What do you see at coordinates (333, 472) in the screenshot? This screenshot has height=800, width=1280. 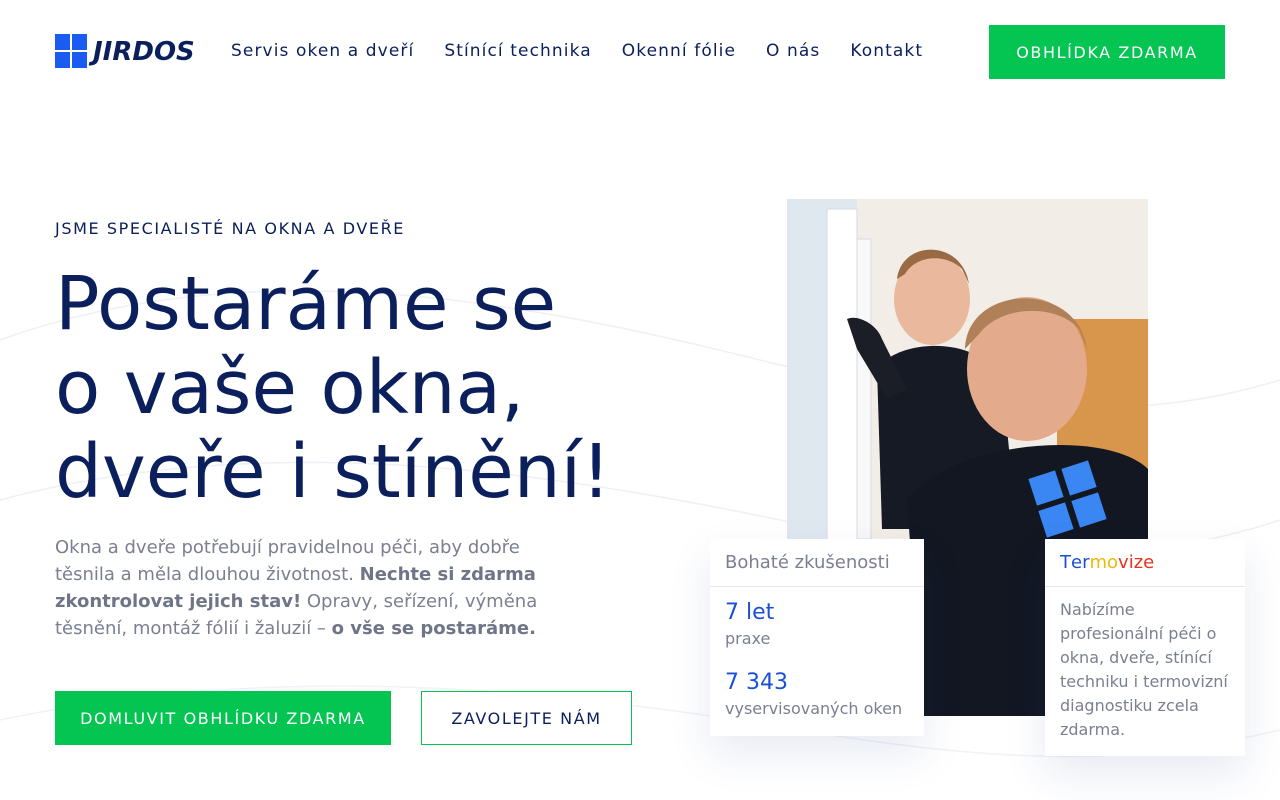 I see `headline-line: dveře i stínění!` at bounding box center [333, 472].